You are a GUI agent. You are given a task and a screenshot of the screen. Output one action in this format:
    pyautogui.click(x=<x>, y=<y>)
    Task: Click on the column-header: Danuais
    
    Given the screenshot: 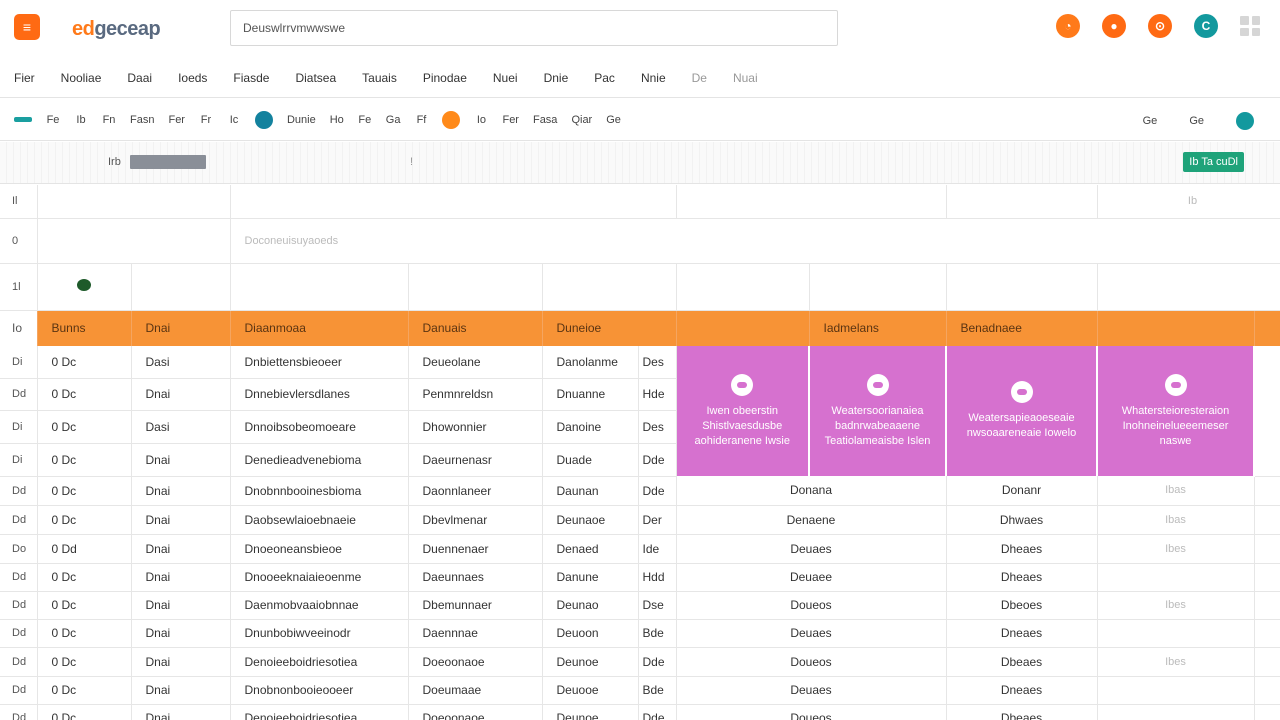 What is the action you would take?
    pyautogui.click(x=475, y=328)
    